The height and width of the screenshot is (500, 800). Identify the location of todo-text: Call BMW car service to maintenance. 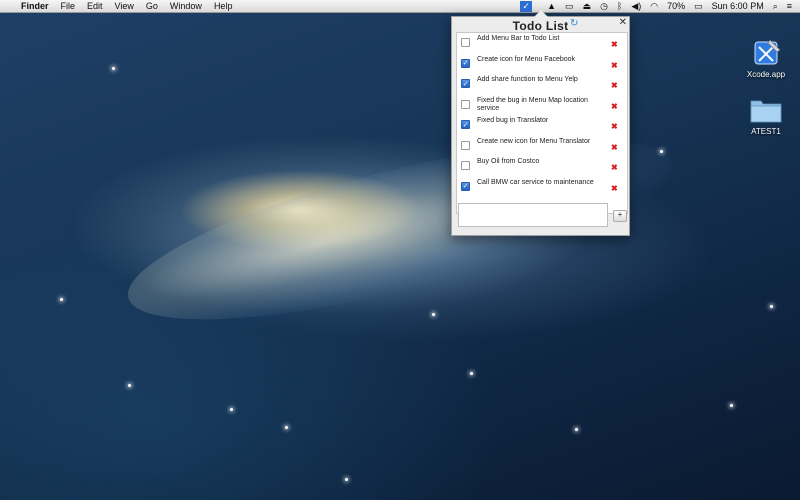
(535, 182).